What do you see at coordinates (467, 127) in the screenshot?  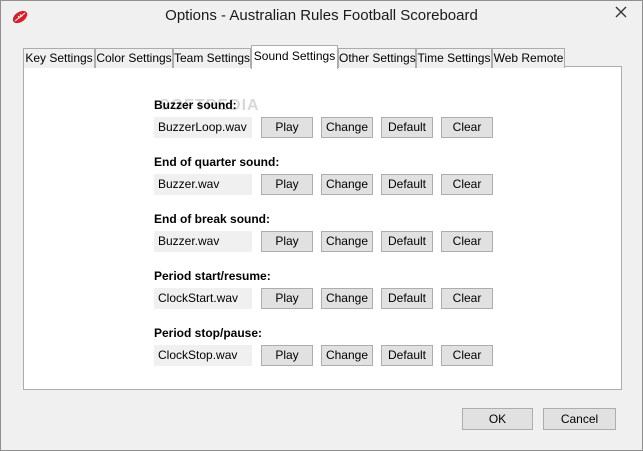 I see `buzzer-clear-button: Clear` at bounding box center [467, 127].